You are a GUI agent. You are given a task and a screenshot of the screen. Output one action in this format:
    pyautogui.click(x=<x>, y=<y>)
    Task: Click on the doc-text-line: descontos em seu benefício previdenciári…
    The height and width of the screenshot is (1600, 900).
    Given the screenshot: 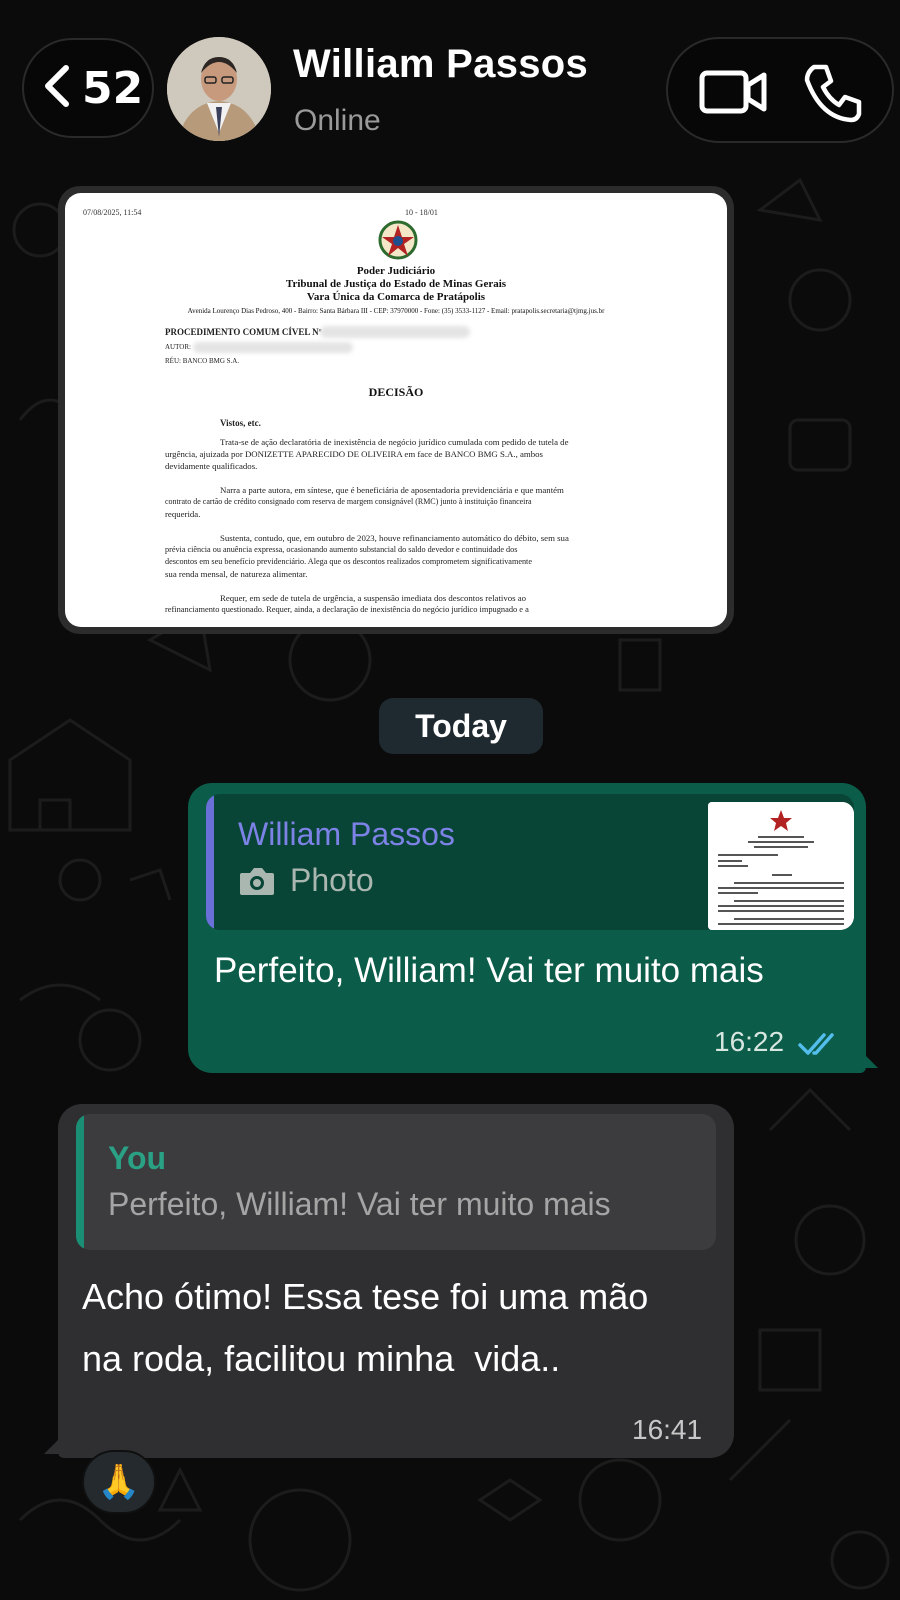 What is the action you would take?
    pyautogui.click(x=348, y=561)
    